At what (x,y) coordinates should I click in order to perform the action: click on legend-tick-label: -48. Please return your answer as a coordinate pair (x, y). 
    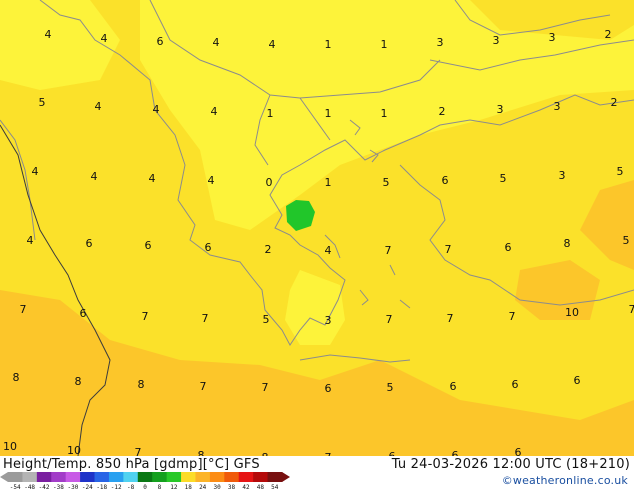
    Looking at the image, I should click on (29, 487).